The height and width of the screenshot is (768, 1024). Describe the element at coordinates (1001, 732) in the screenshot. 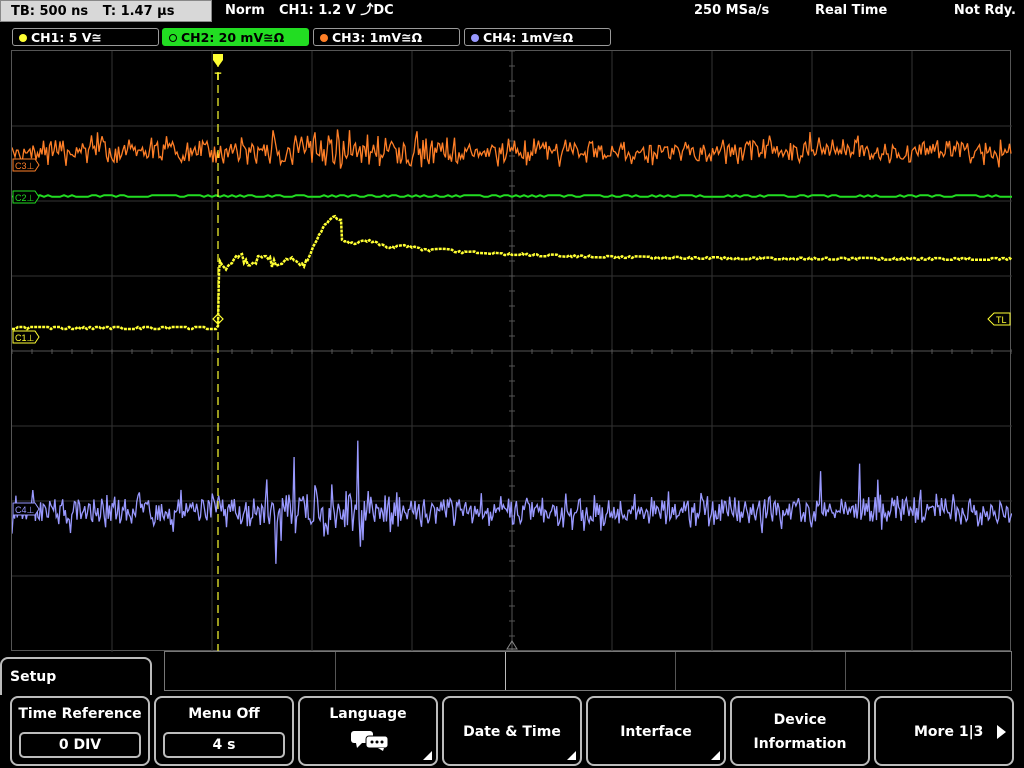

I see `next-page-arrow-icon` at that location.